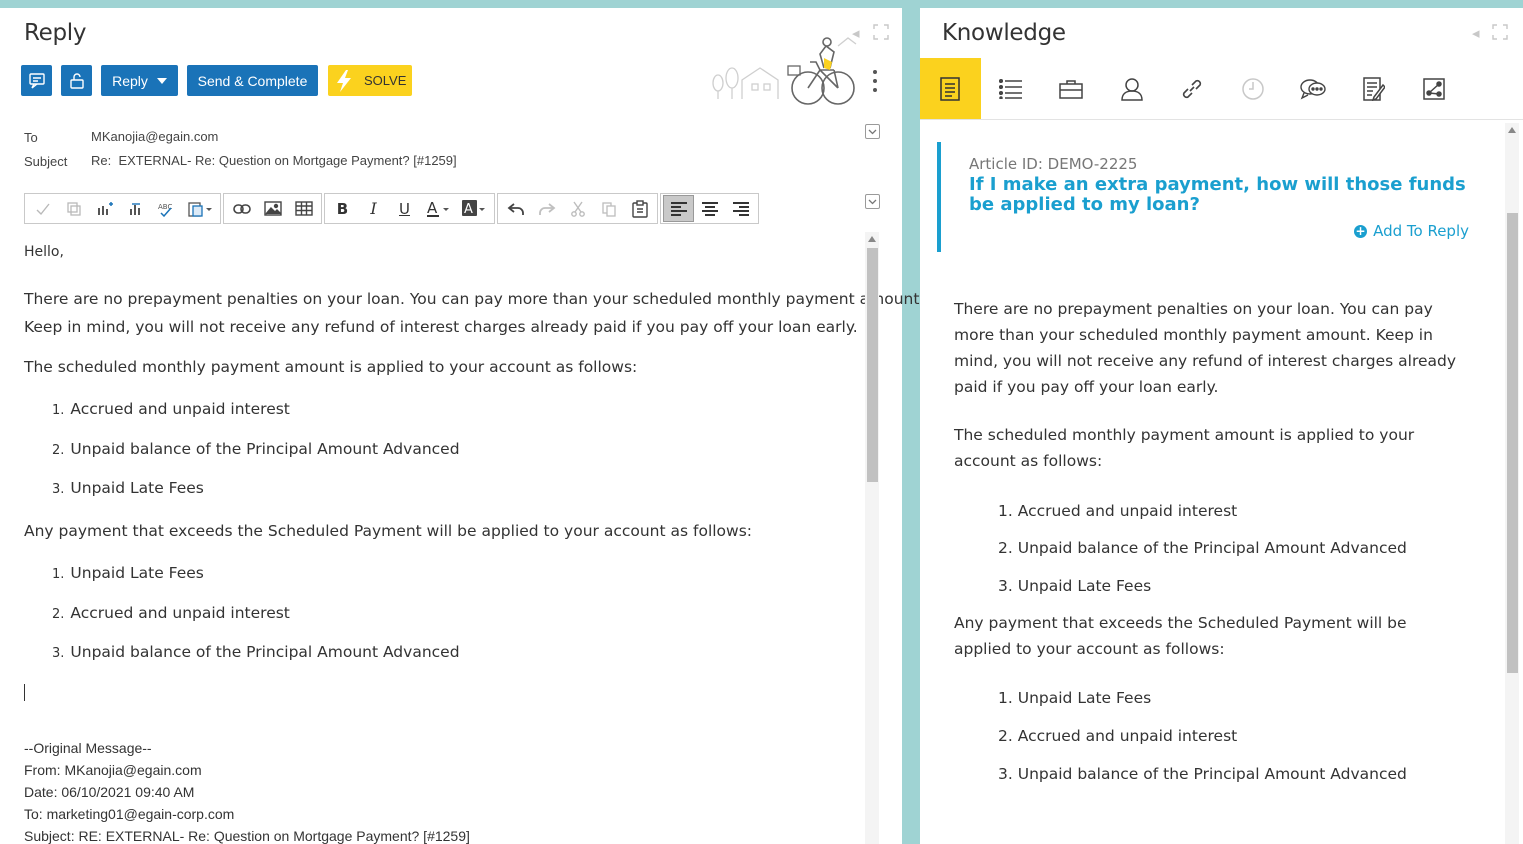 This screenshot has width=1523, height=844. What do you see at coordinates (373, 208) in the screenshot?
I see `italic-icon: I` at bounding box center [373, 208].